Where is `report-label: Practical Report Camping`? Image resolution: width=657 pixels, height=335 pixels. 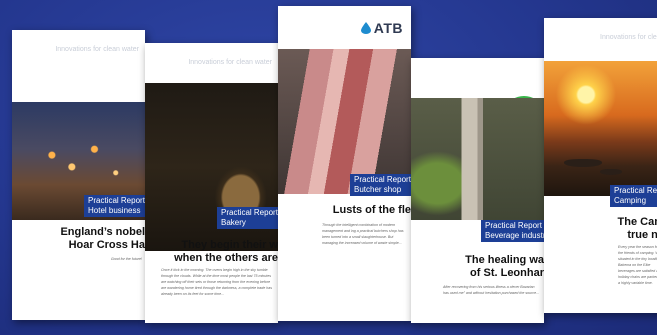
report-label: Practical Report Camping is located at coordinates (633, 196).